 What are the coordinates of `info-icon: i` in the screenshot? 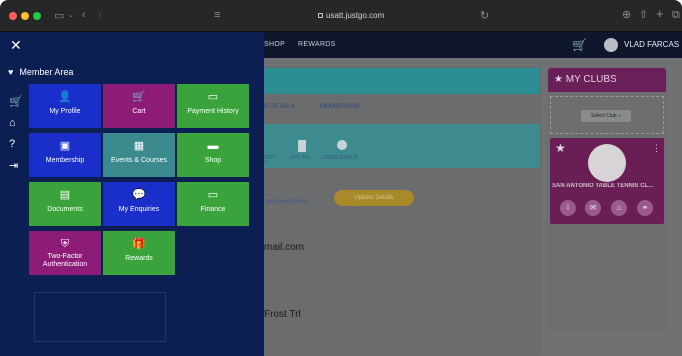 It's located at (568, 208).